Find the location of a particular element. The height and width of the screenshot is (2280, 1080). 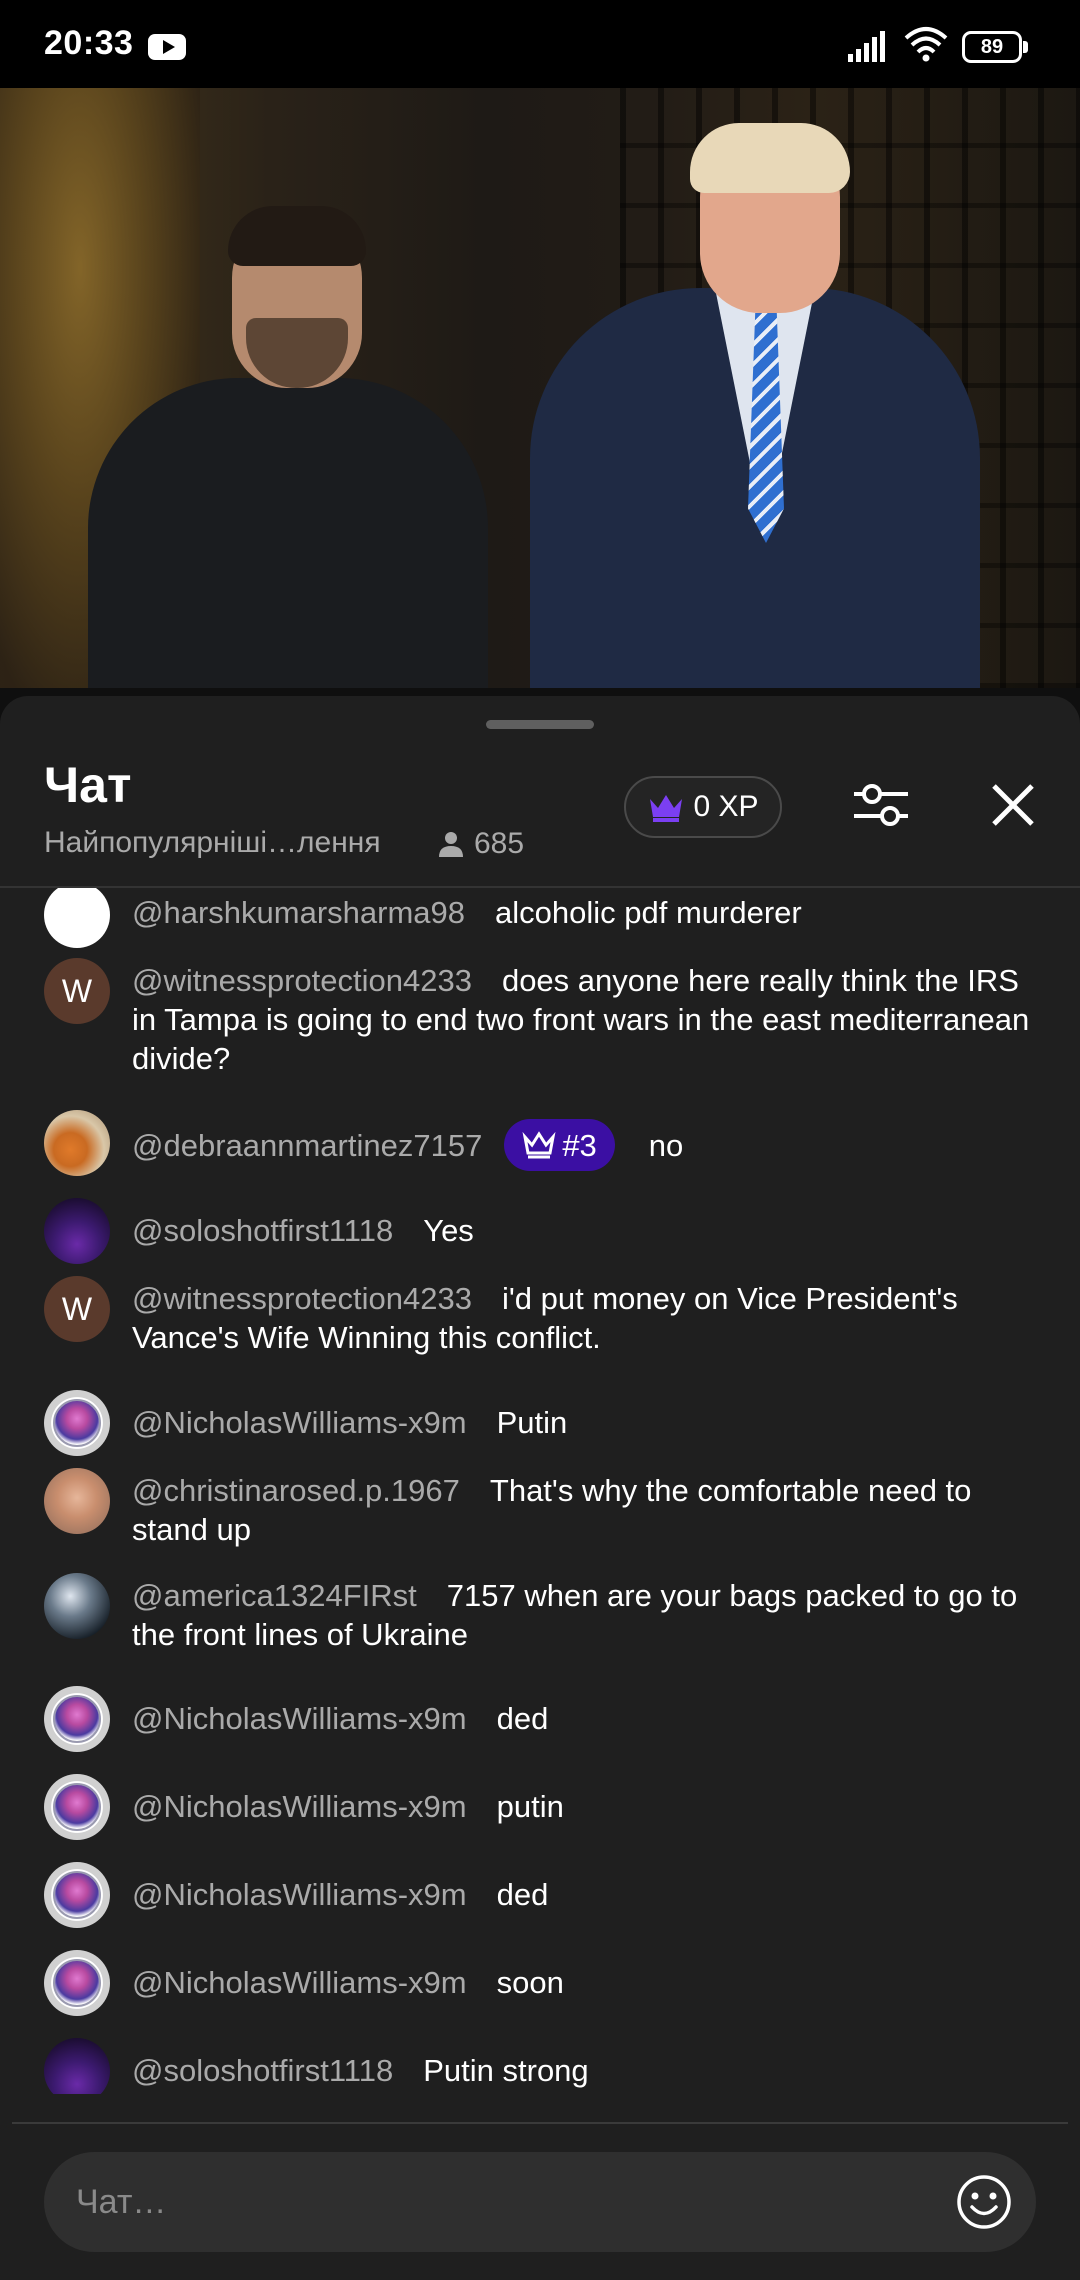

message-body: @NicholasWilliams-x9m soon is located at coordinates (582, 1982).